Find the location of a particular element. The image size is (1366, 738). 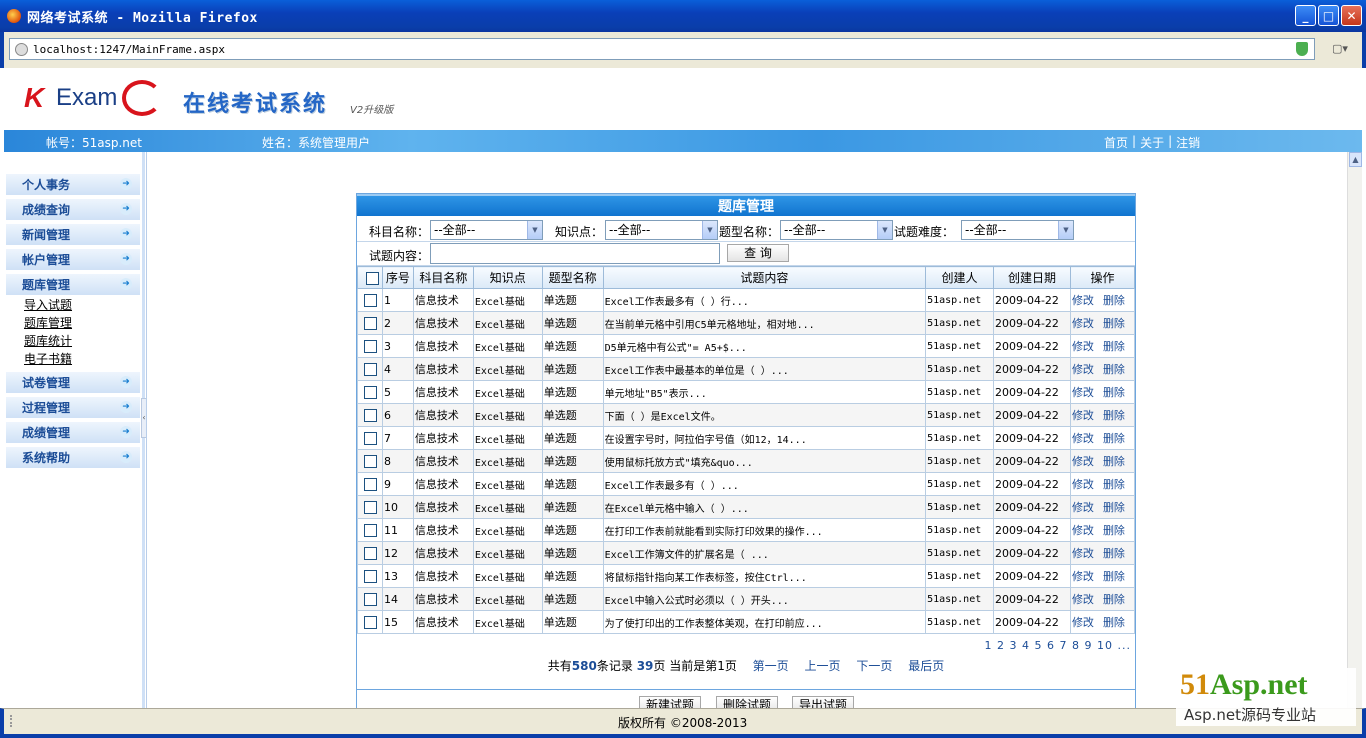

watermark-slogan: Asp.net源码专业站 is located at coordinates (1250, 715).